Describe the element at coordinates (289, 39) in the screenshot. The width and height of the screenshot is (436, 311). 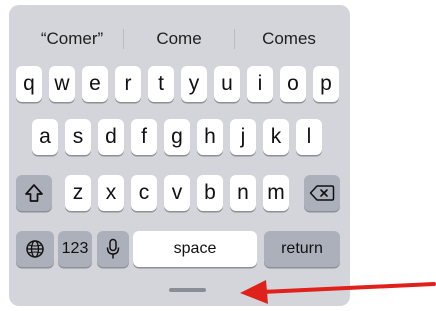
I see `suggestion-3: Comes` at that location.